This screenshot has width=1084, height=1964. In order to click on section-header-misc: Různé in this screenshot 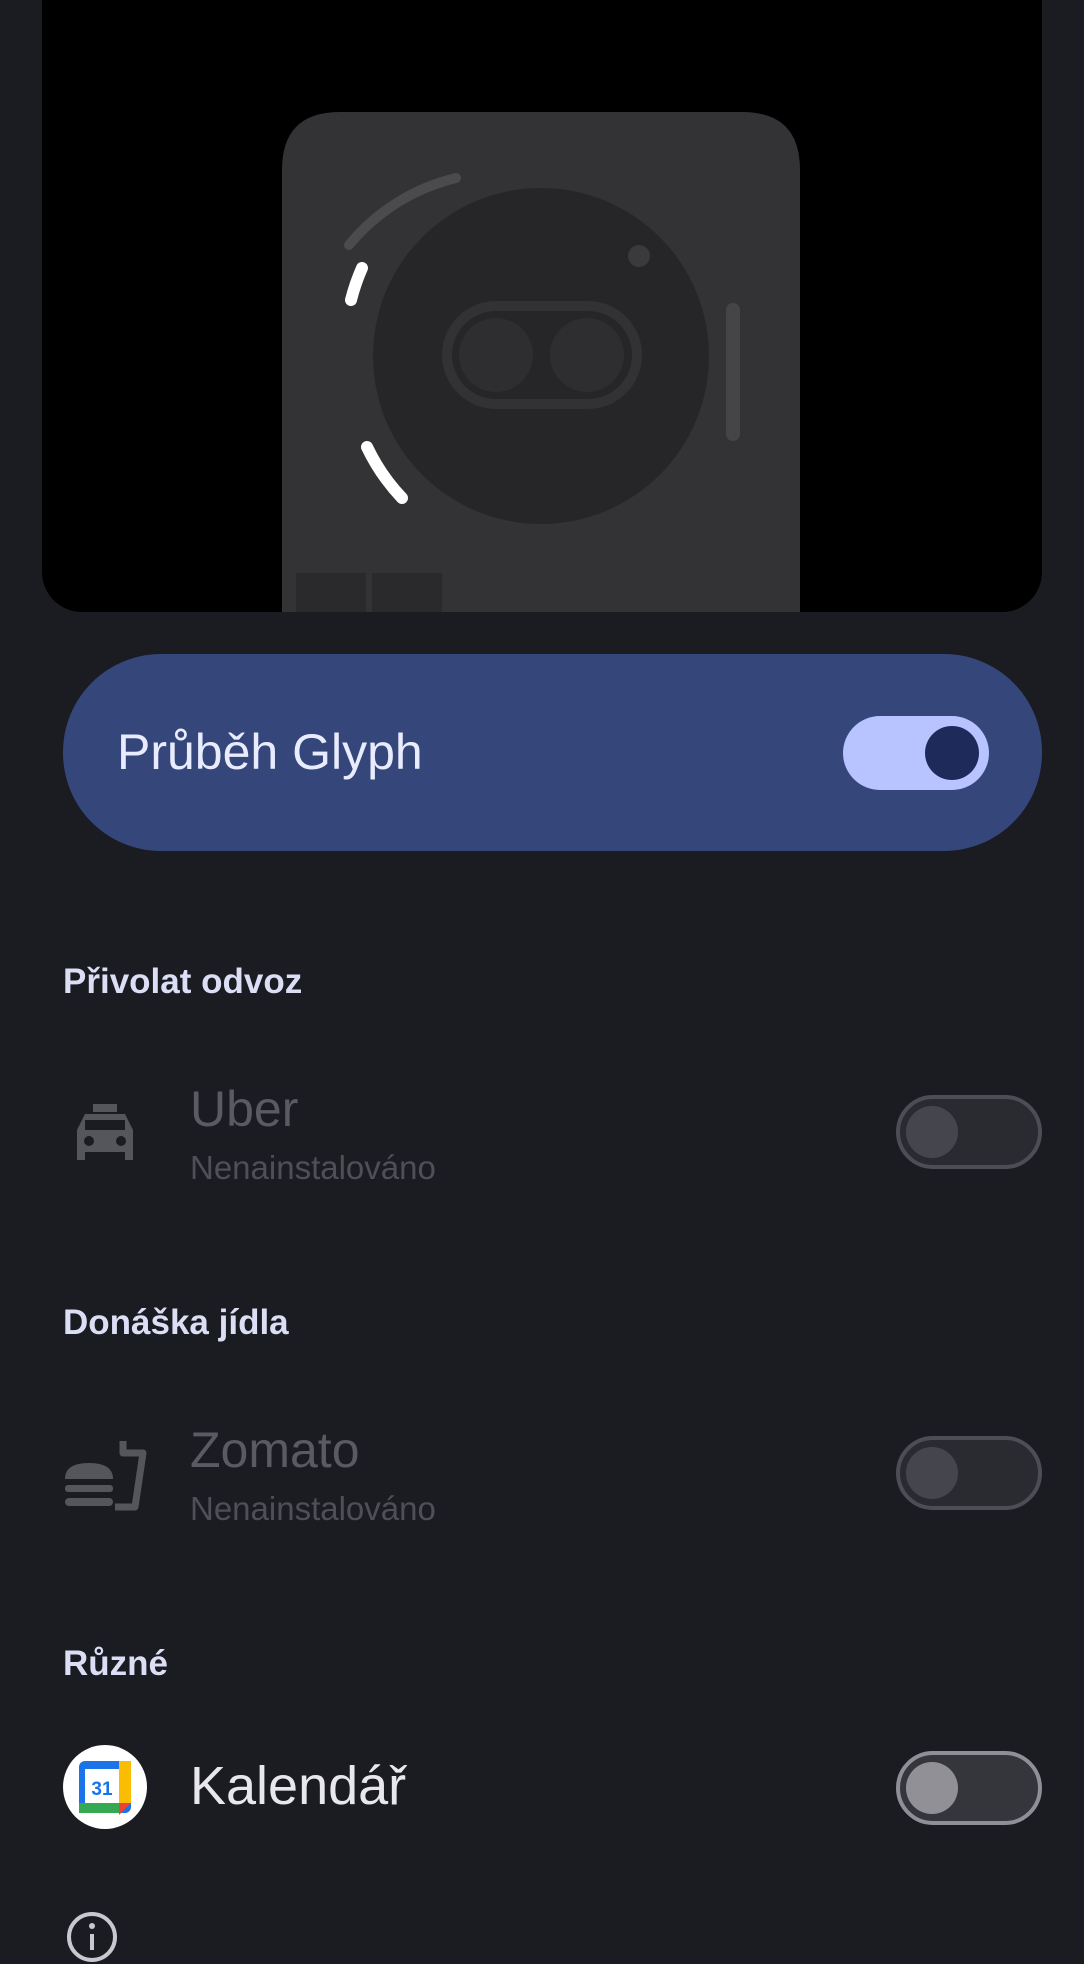, I will do `click(115, 1663)`.